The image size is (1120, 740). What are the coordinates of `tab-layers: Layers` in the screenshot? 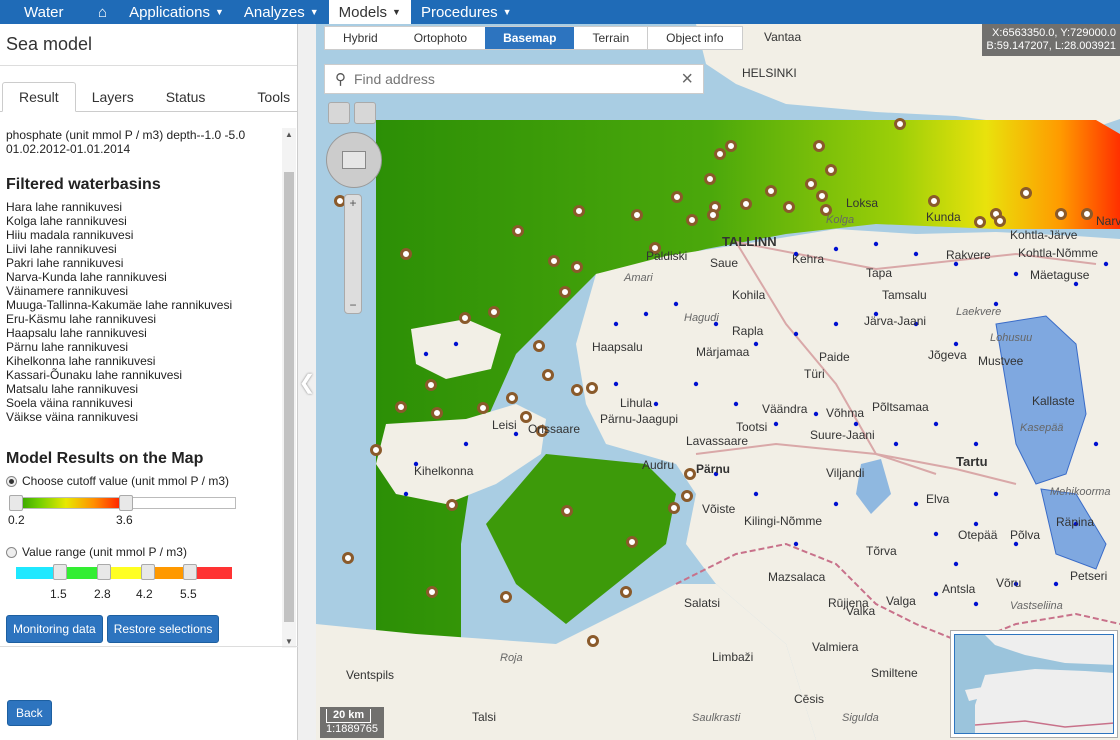 It's located at (113, 97).